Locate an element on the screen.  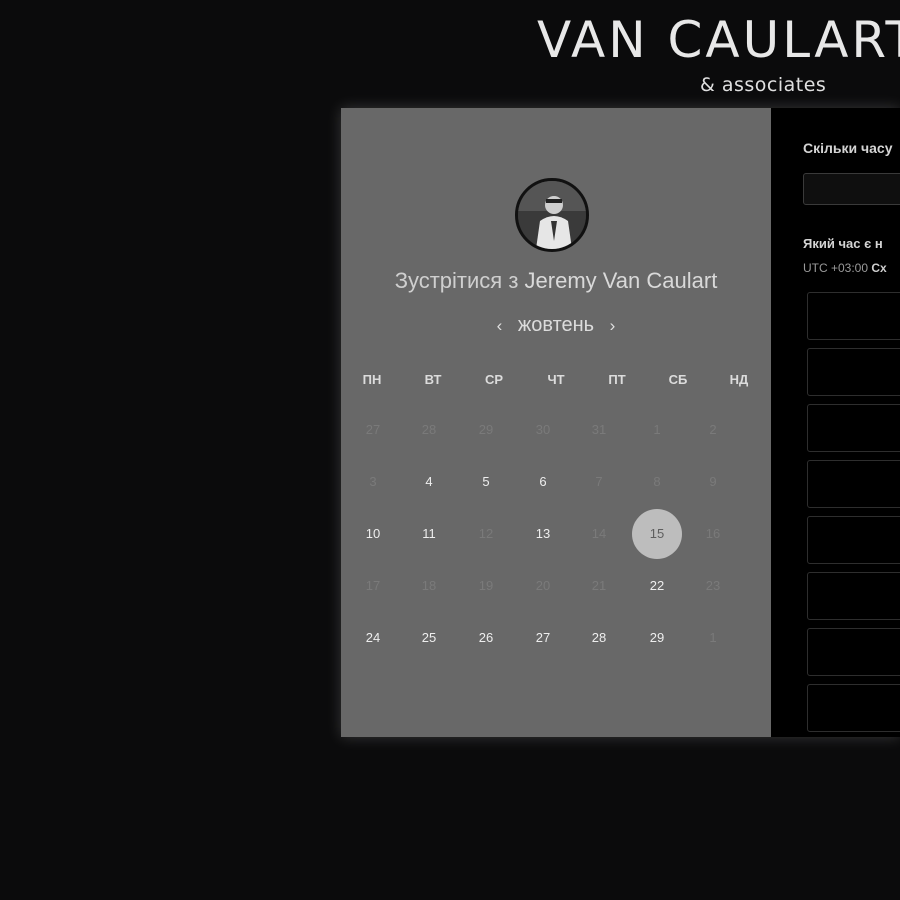
calendar-day: 8 is located at coordinates (657, 481).